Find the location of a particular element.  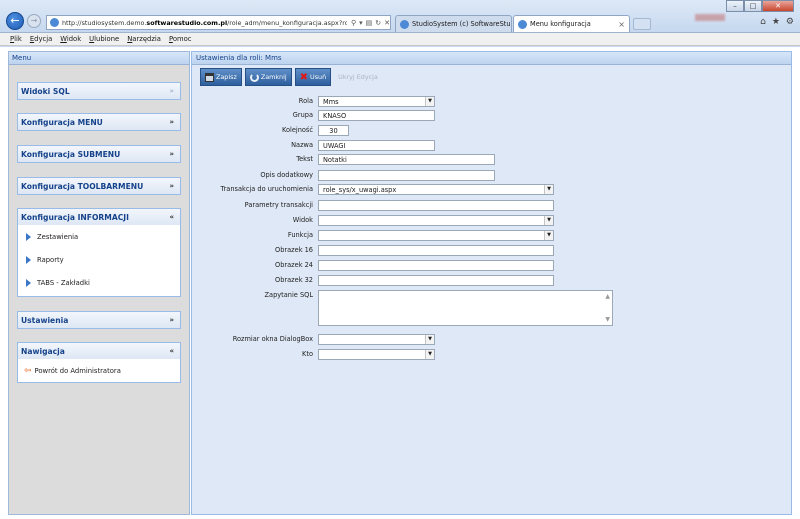

page-title: Ustawienia dla roli: Mms is located at coordinates (491, 58).